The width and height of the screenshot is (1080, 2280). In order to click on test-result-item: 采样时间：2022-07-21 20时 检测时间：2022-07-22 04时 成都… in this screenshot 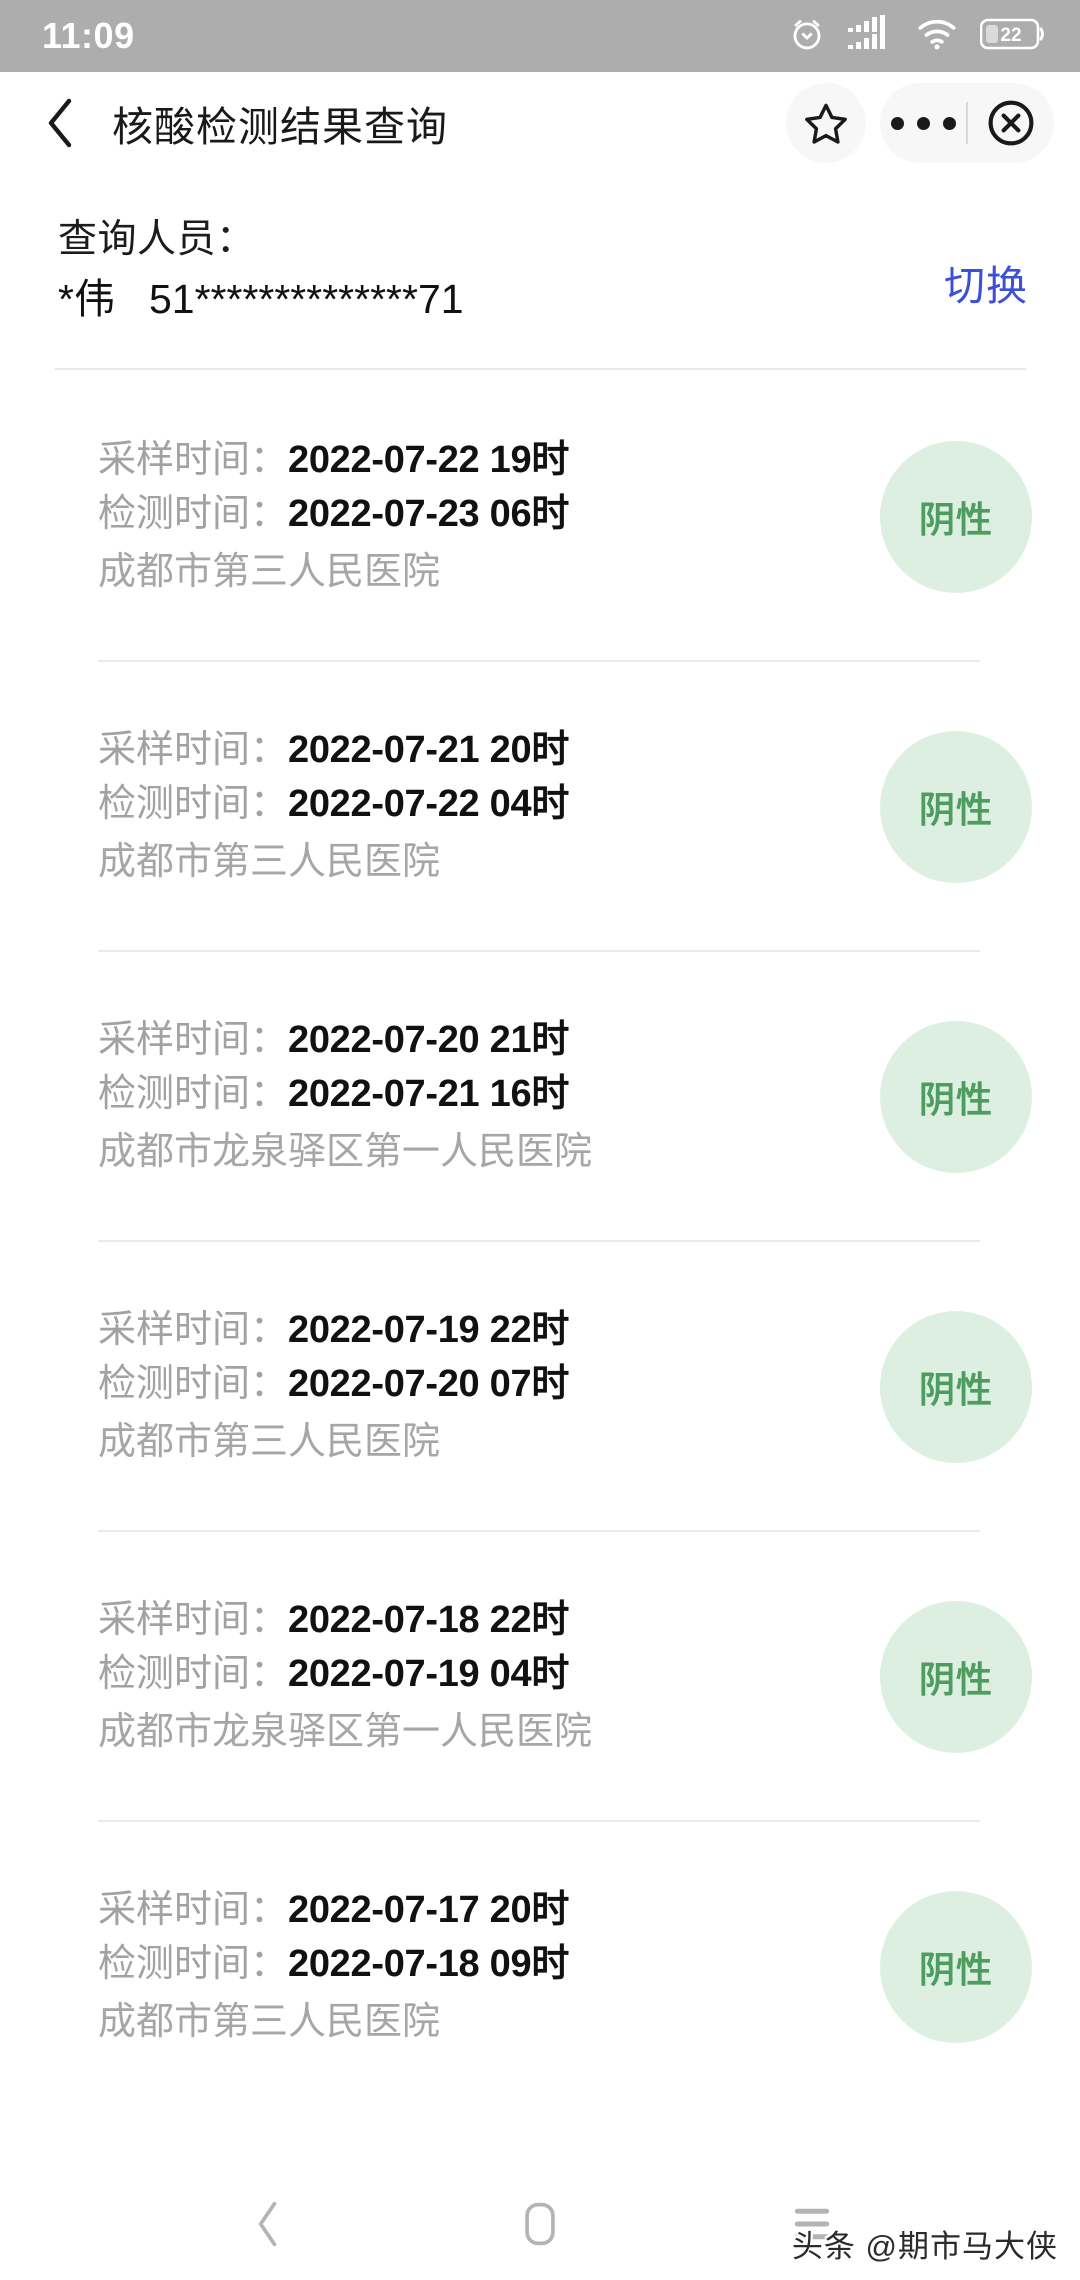, I will do `click(540, 804)`.